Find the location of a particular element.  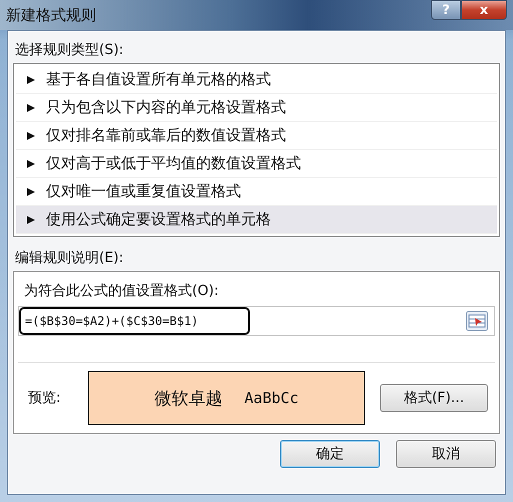

window-title: 新建格式规则 is located at coordinates (51, 15).